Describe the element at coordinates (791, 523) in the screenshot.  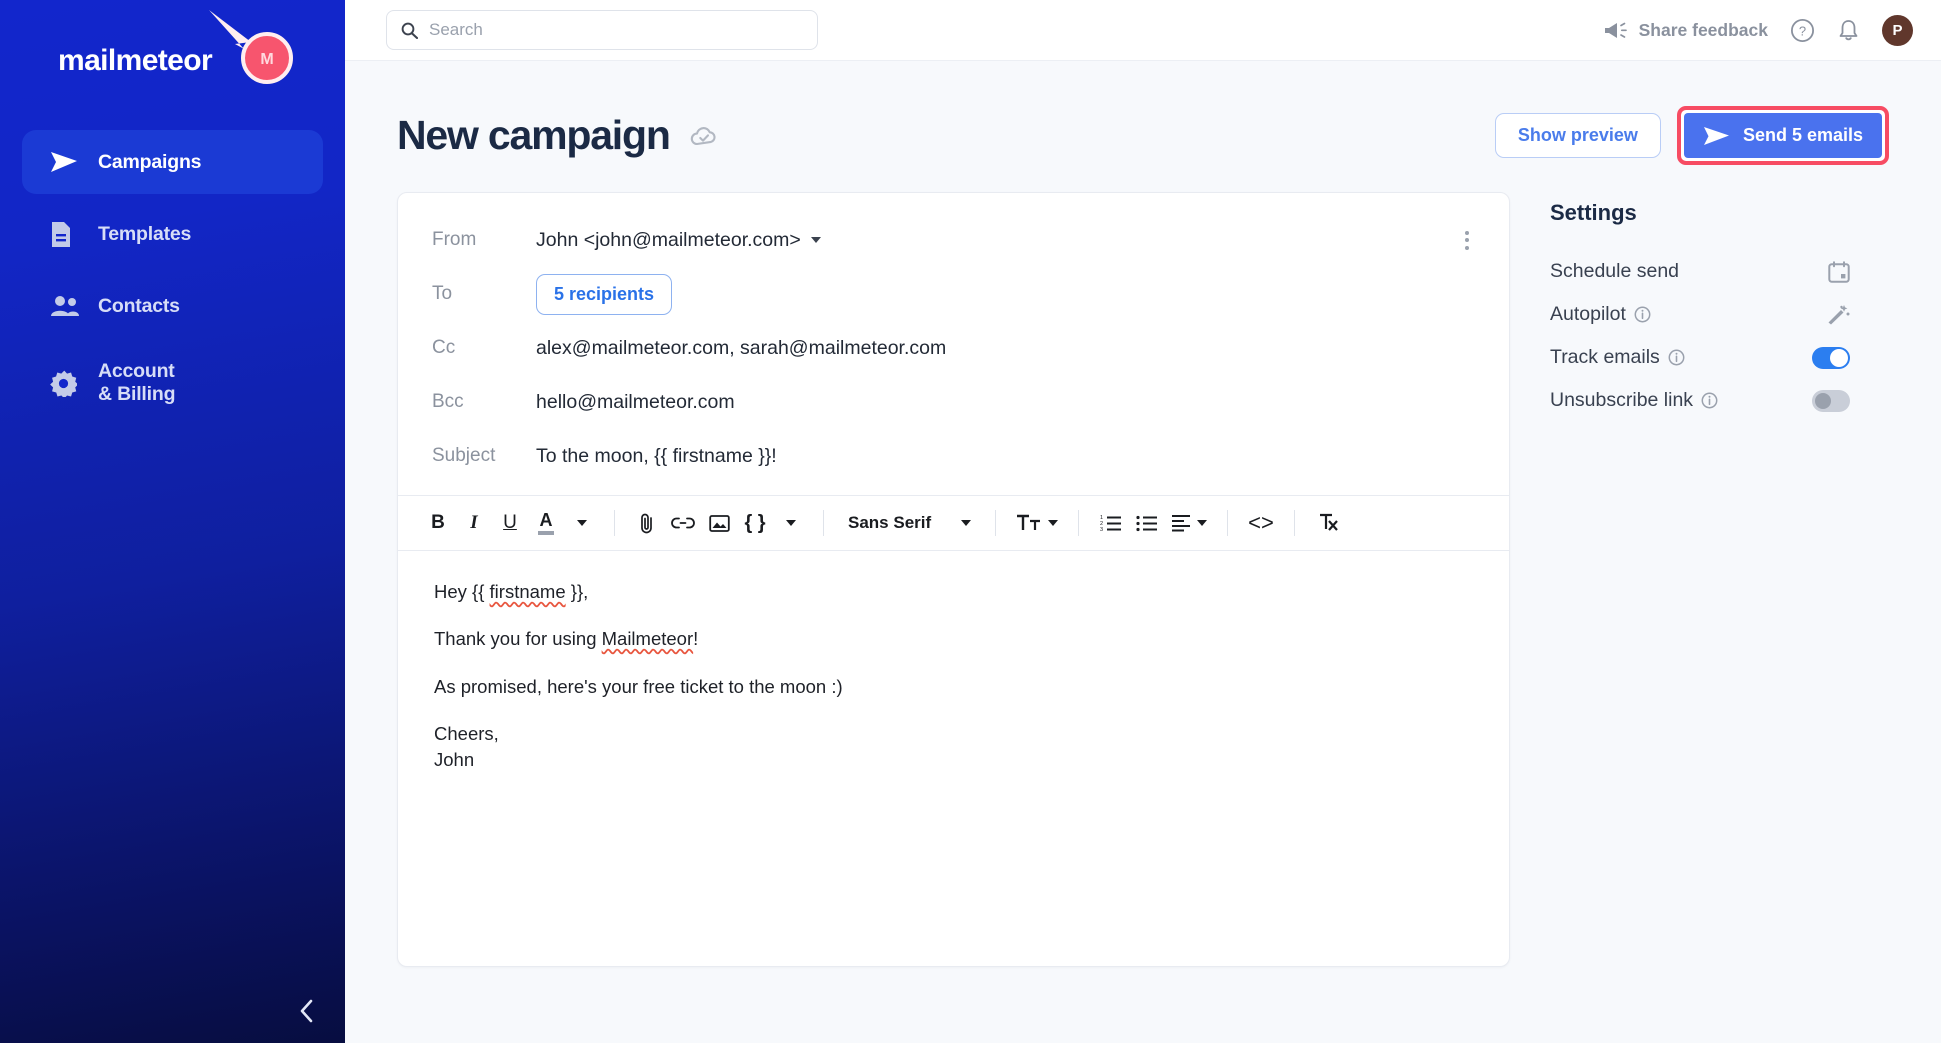
I see `merge-field-dropdown` at that location.